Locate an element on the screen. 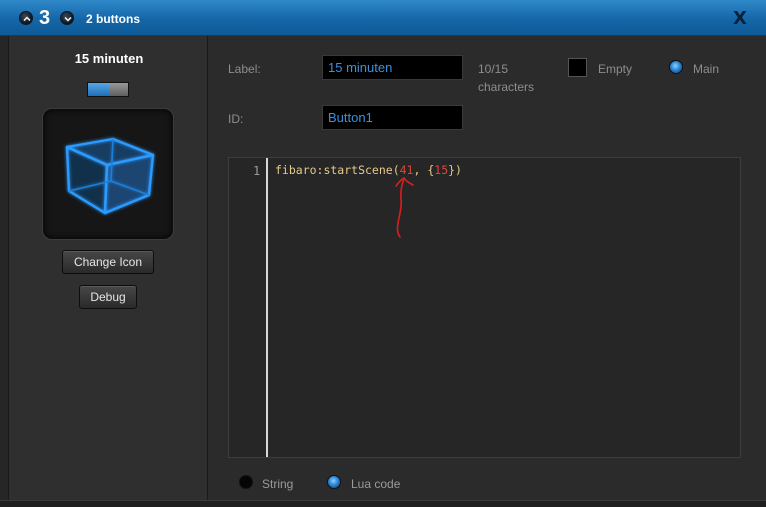 Image resolution: width=766 pixels, height=507 pixels. empty-checkbox is located at coordinates (577, 67).